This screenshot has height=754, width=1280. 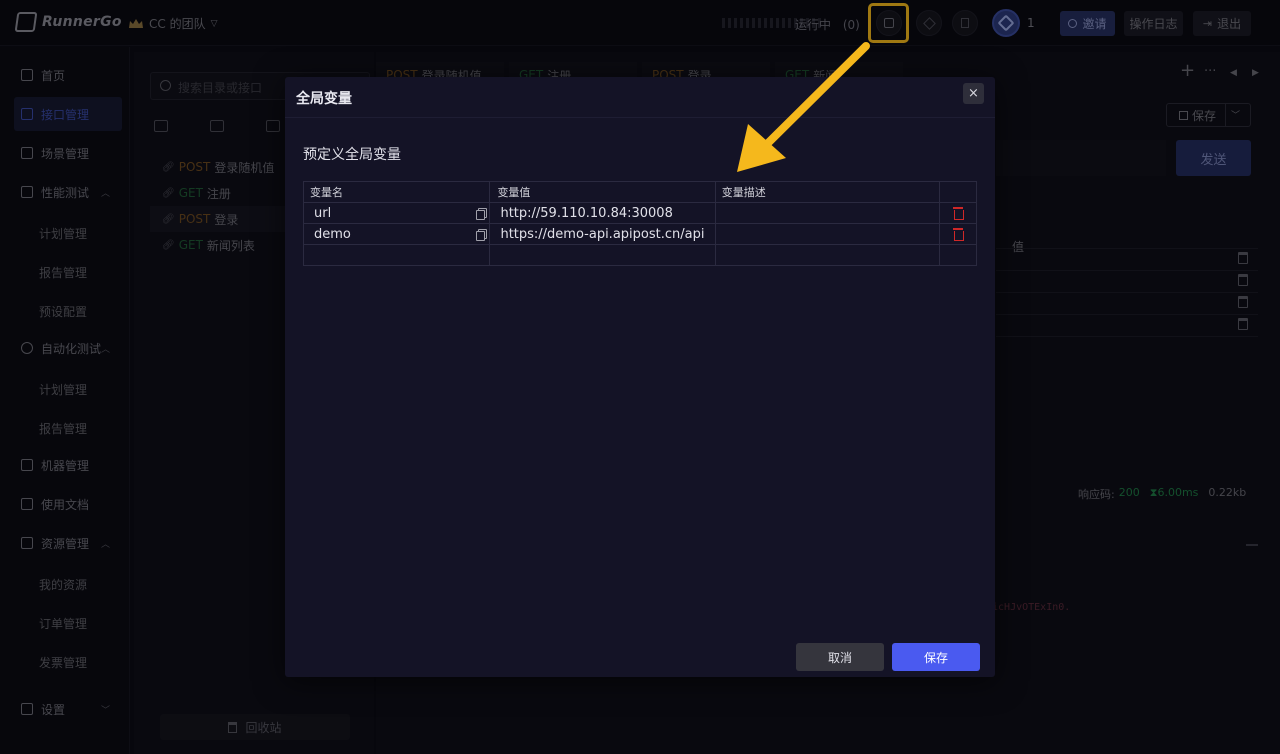 I want to click on variable-name: url, so click(x=323, y=213).